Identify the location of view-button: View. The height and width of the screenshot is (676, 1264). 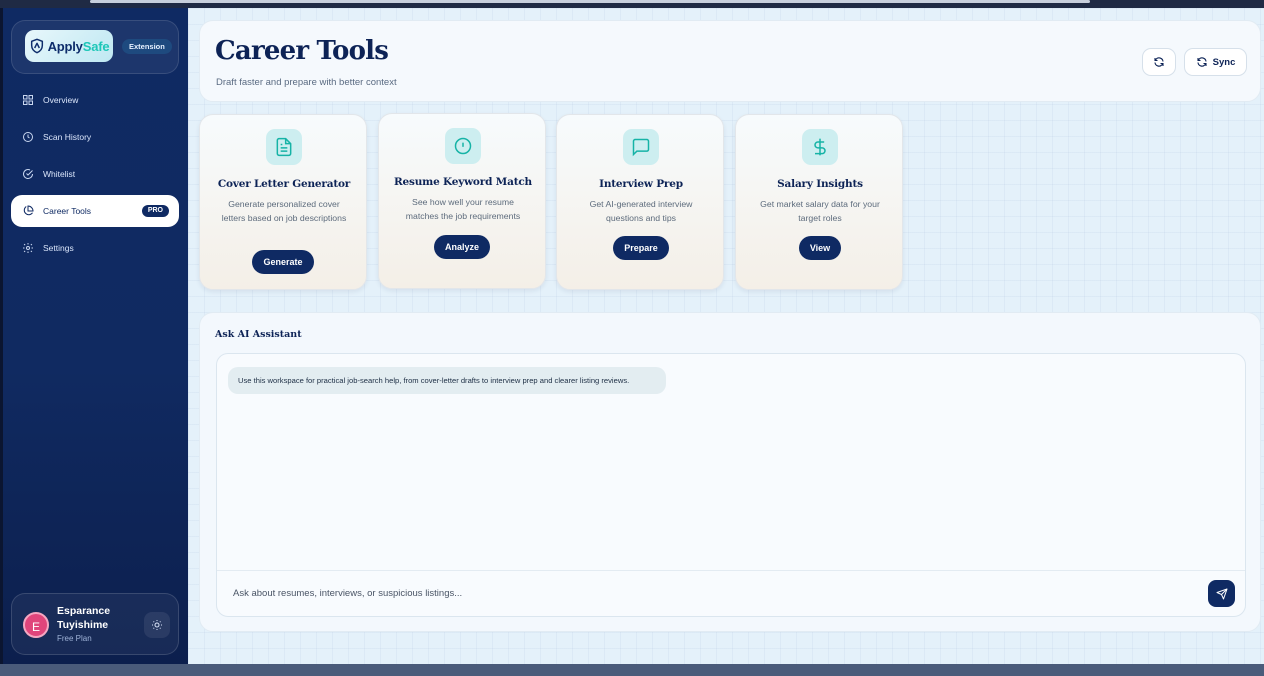
(820, 248).